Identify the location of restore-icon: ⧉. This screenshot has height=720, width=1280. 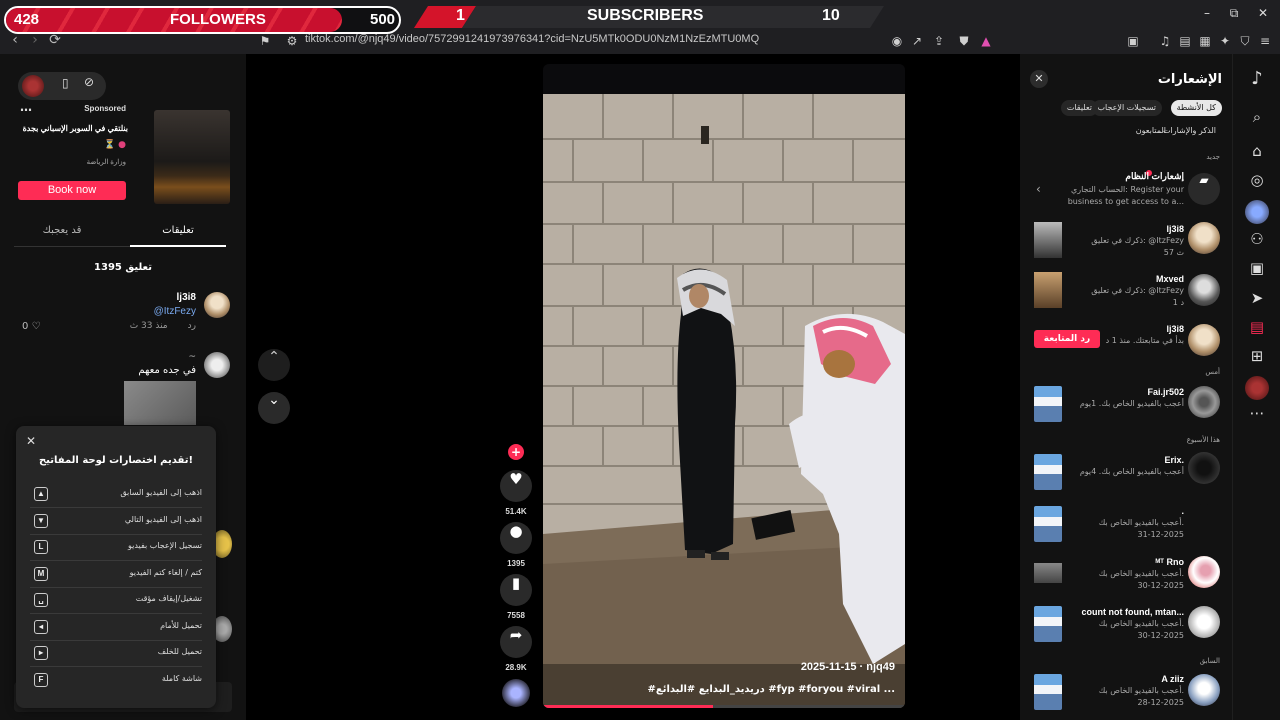
(1234, 13).